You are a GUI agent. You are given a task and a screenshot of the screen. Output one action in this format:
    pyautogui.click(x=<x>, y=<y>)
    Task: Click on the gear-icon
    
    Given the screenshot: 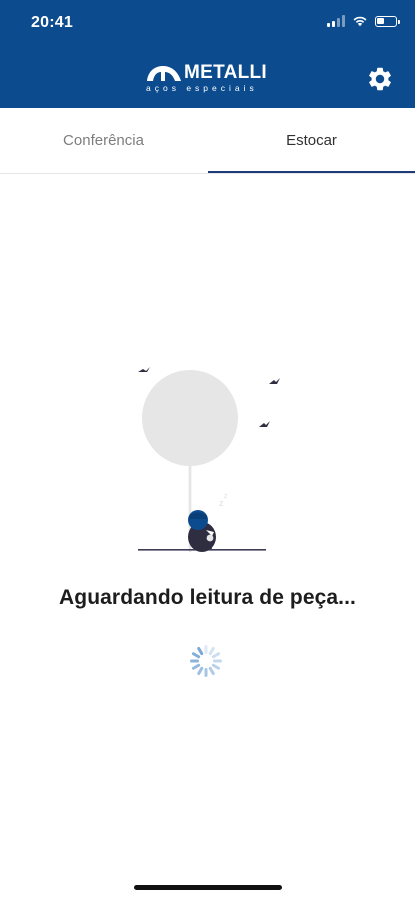 What is the action you would take?
    pyautogui.click(x=380, y=79)
    